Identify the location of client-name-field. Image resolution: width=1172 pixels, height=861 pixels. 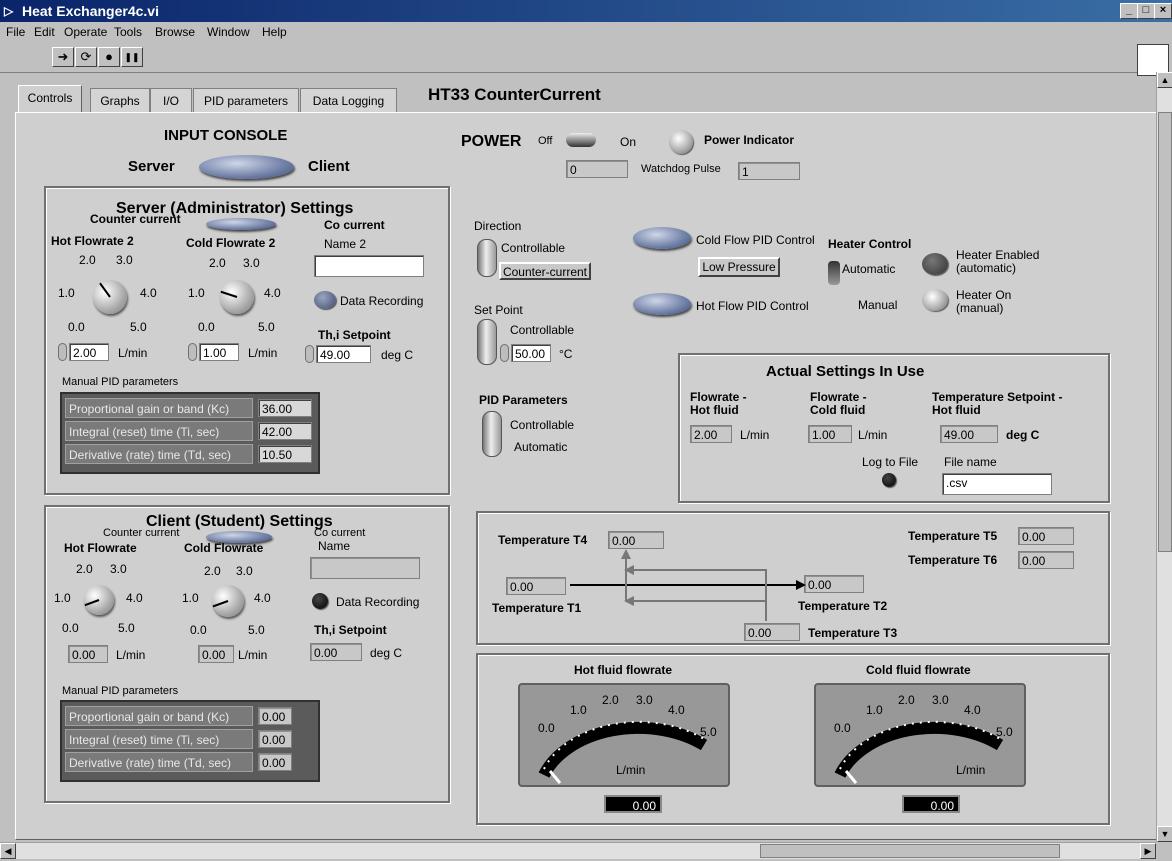
(365, 568).